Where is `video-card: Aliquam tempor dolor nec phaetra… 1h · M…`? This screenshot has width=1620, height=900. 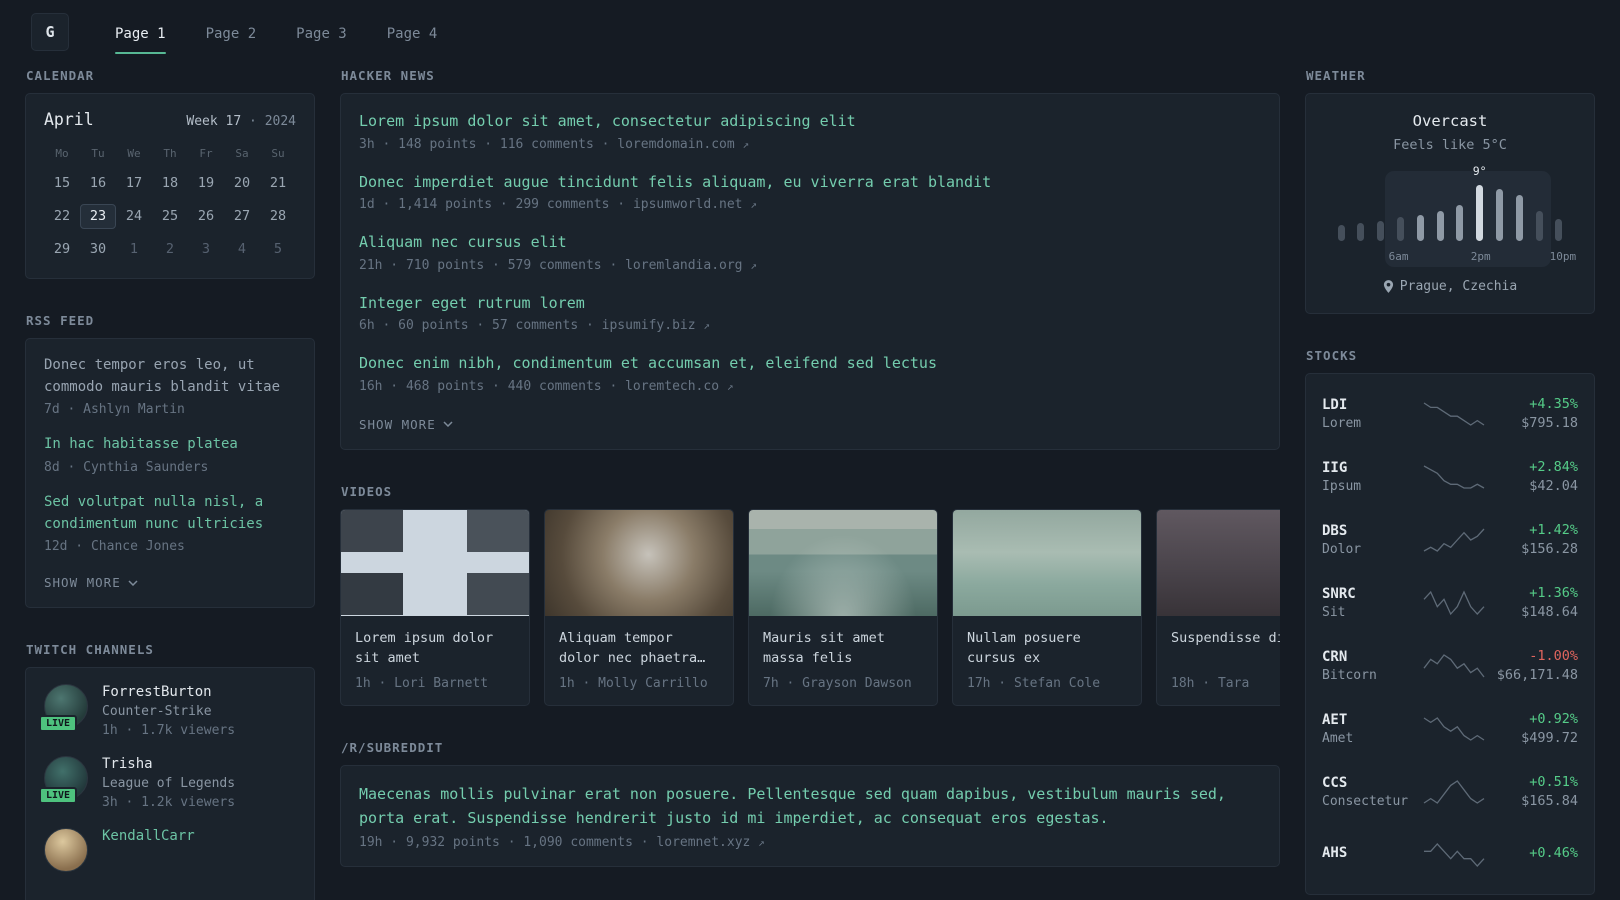 video-card: Aliquam tempor dolor nec phaetra… 1h · M… is located at coordinates (639, 607).